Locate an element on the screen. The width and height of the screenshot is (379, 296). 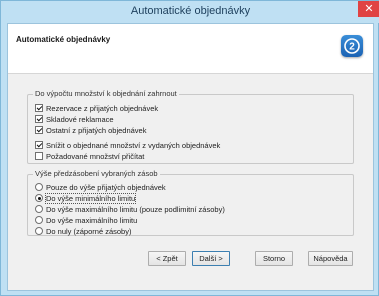
radio-pouze-objednavky: Pouze do výše přijatých objednávek is located at coordinates (100, 187).